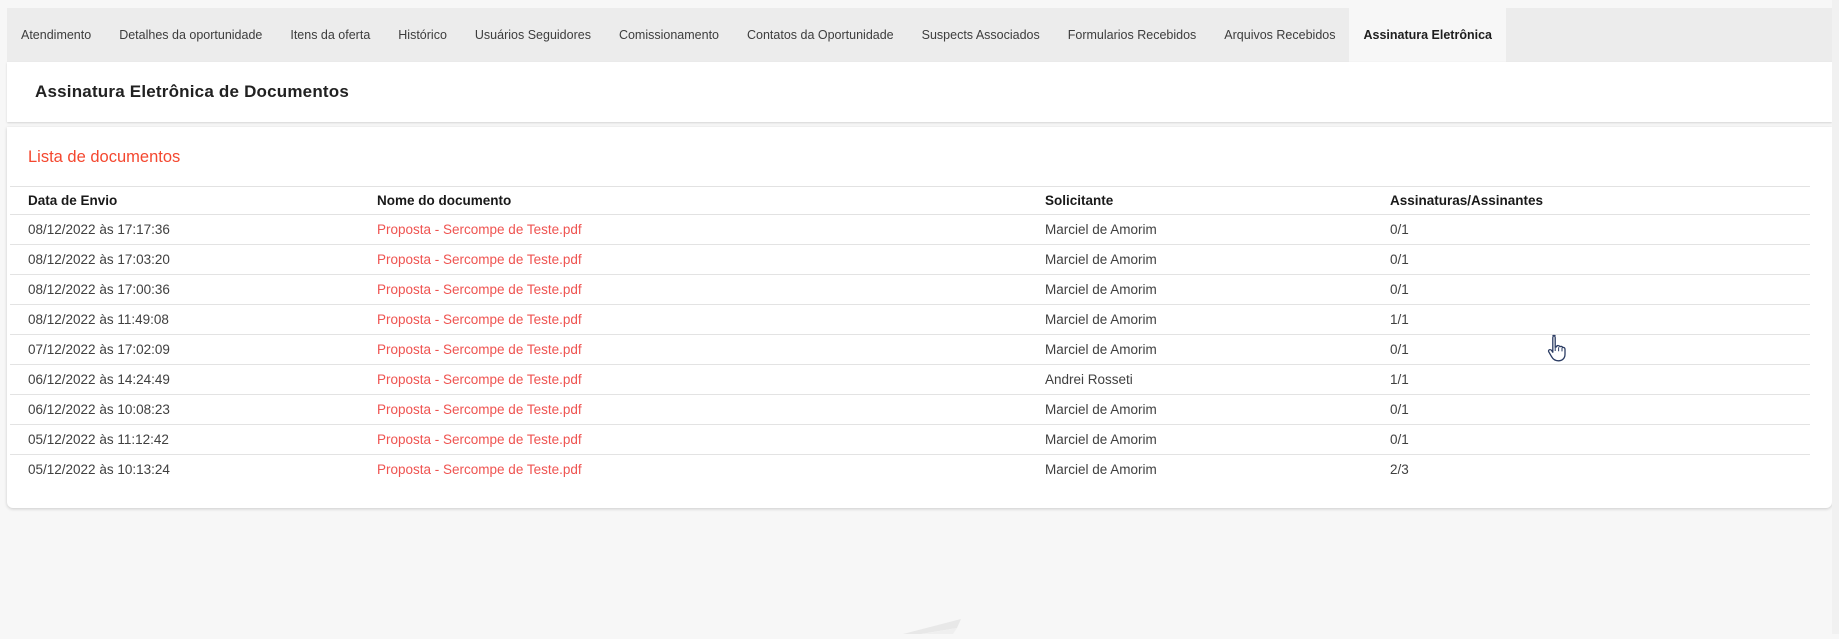  I want to click on column-header-data-de-envio: Data de Envio, so click(193, 200).